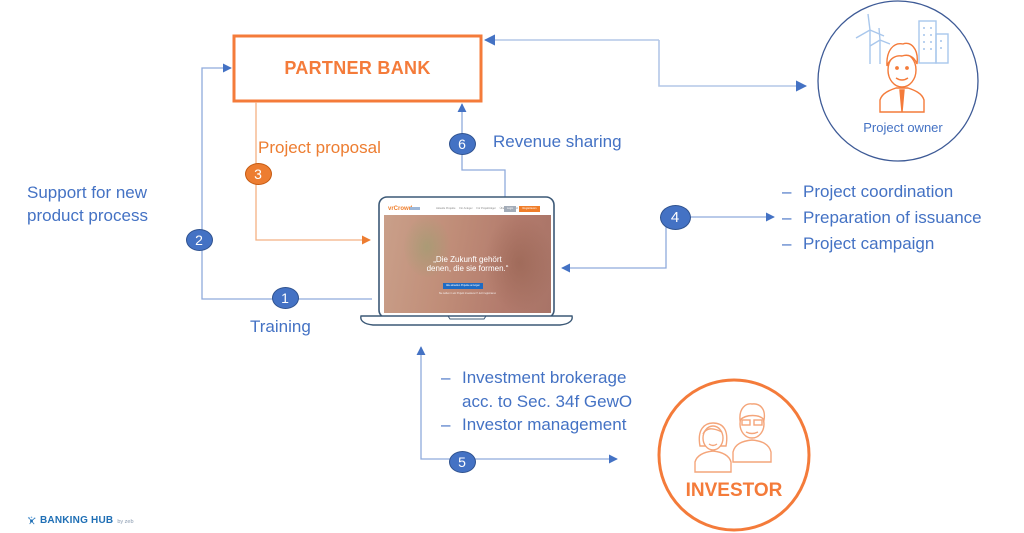  I want to click on show-projects-button: Alle aktuellen Projekte anzeigen, so click(463, 286).